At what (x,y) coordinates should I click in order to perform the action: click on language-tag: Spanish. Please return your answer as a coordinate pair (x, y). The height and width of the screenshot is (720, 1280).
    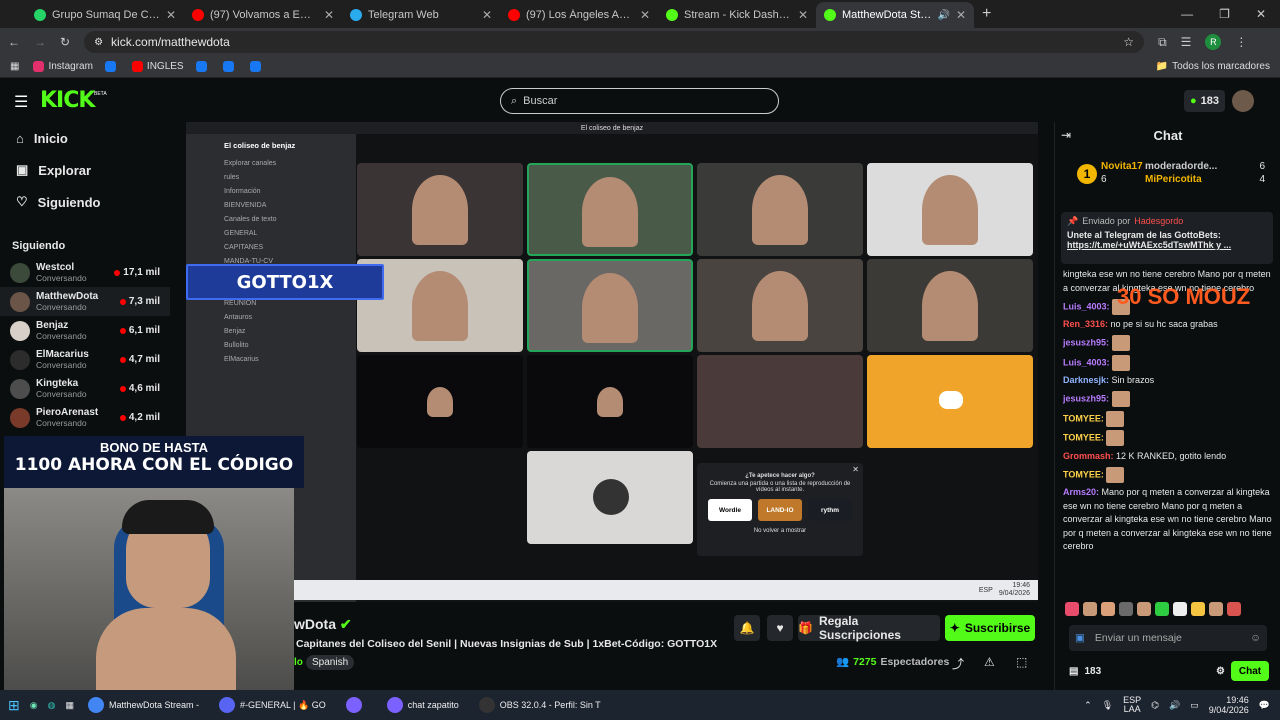
    Looking at the image, I should click on (330, 662).